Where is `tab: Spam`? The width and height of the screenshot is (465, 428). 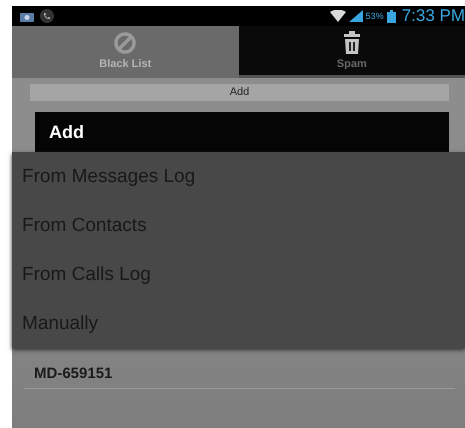
tab: Spam is located at coordinates (351, 52).